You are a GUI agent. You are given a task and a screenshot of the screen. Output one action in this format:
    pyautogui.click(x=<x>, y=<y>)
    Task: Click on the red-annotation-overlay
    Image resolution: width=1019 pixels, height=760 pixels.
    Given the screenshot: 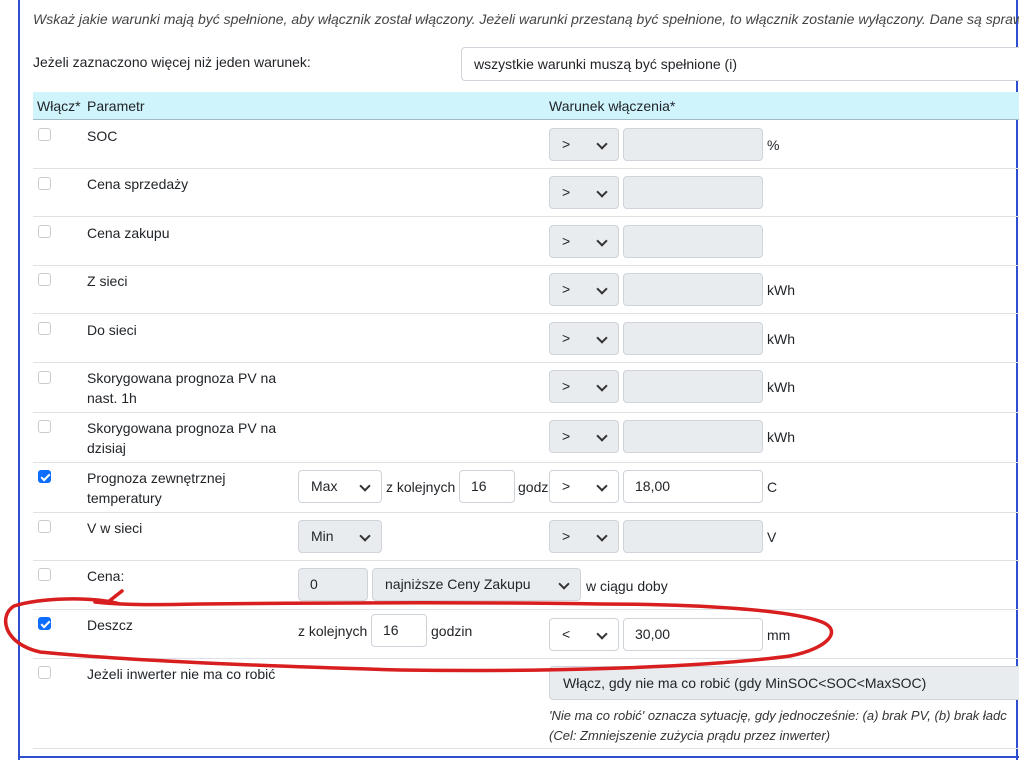 What is the action you would take?
    pyautogui.click(x=419, y=631)
    